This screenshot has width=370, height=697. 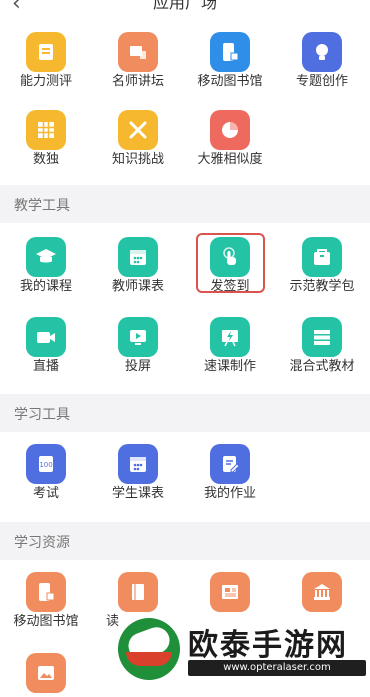 What do you see at coordinates (137, 159) in the screenshot?
I see `app-label: 知识挑战` at bounding box center [137, 159].